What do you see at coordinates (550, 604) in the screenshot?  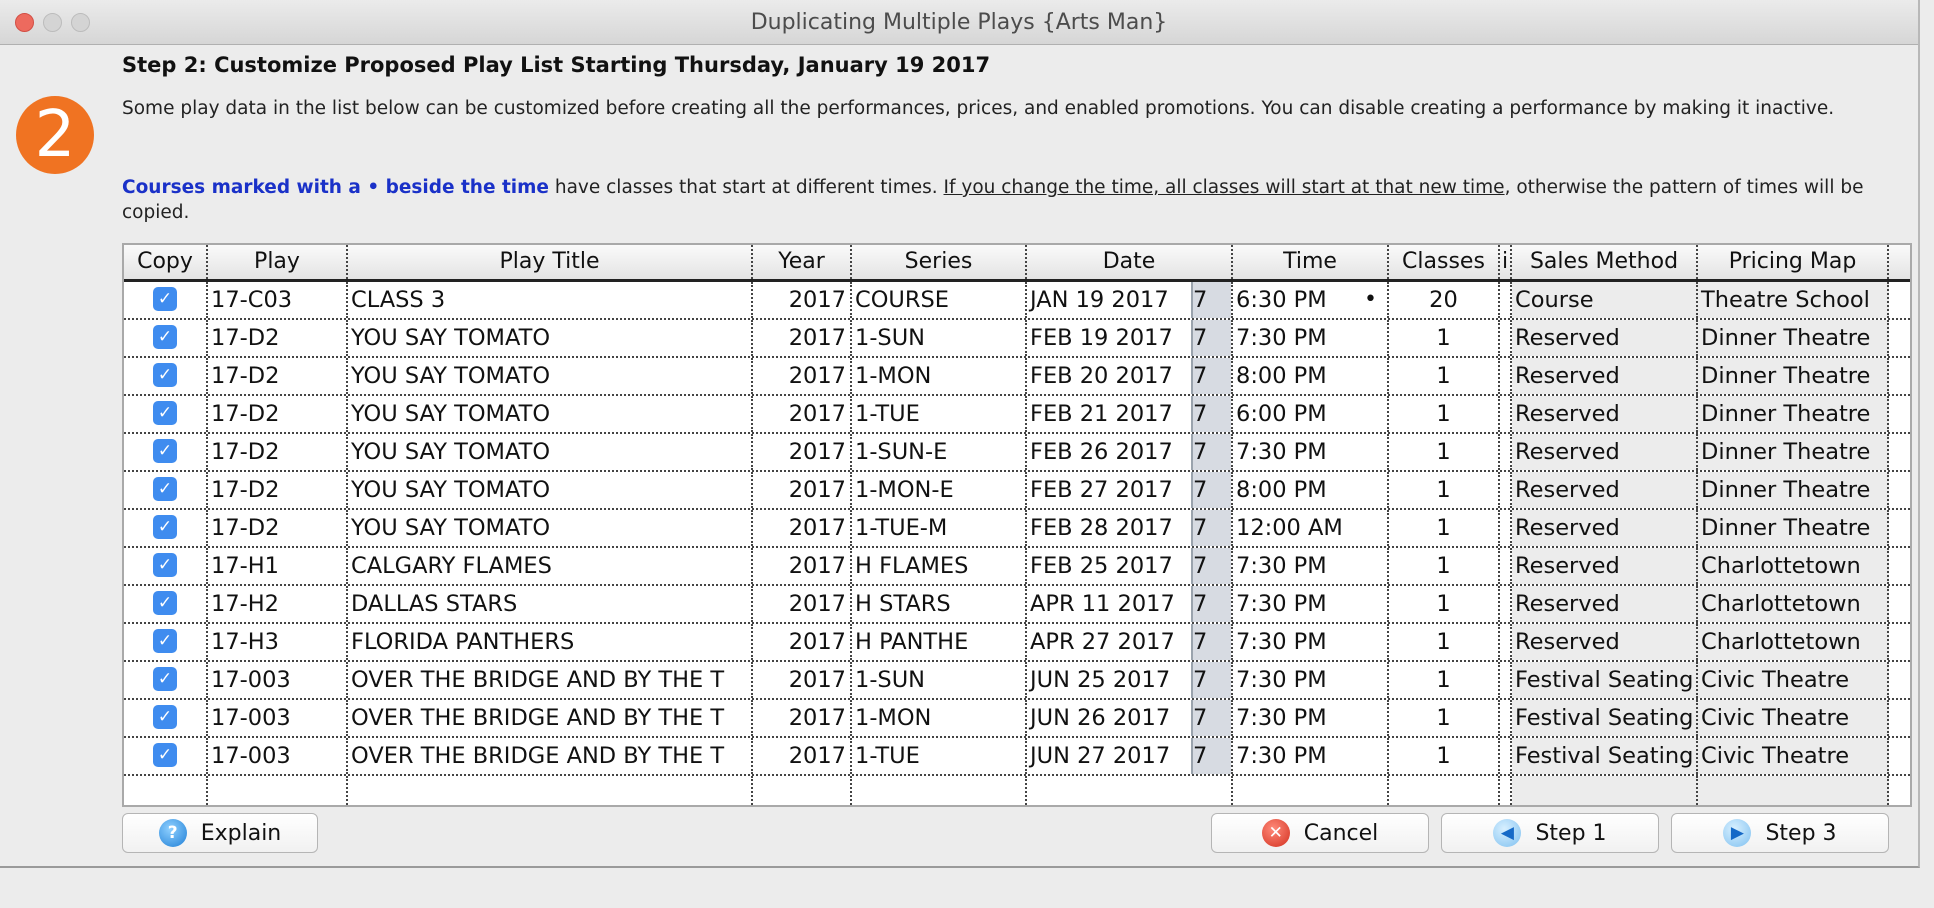 I see `play-title-cell: DALLAS STARS` at bounding box center [550, 604].